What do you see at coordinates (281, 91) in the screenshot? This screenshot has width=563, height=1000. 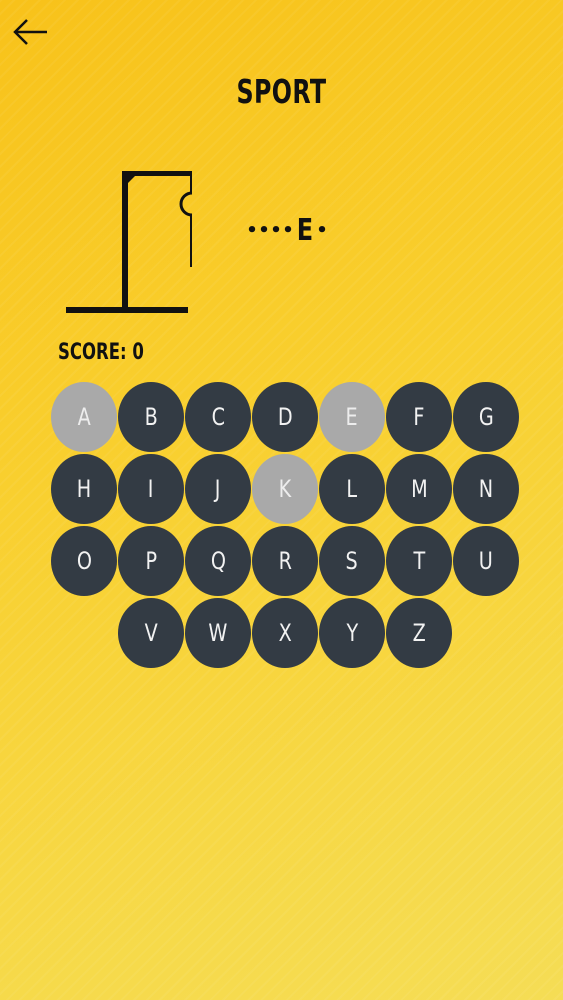 I see `category-title: SPORT` at bounding box center [281, 91].